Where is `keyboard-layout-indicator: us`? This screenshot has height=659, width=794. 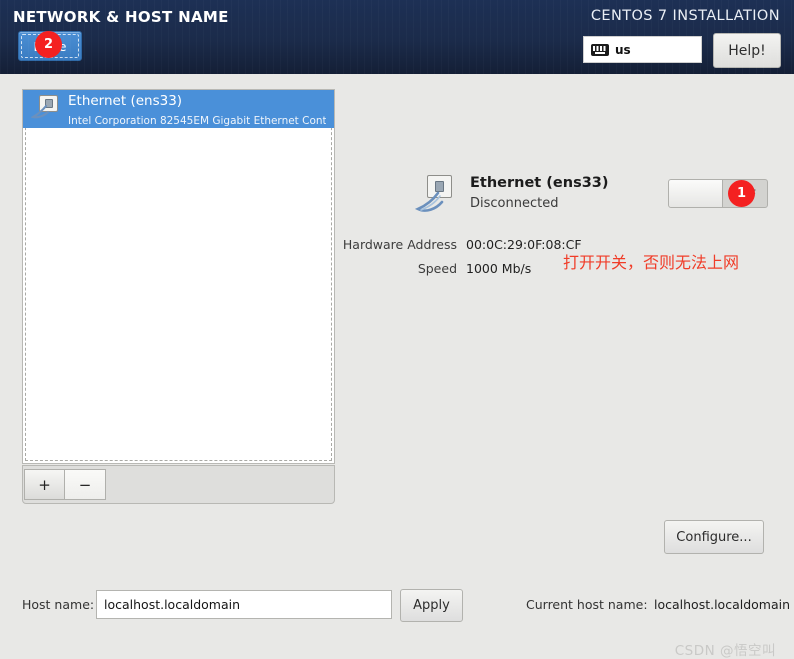
keyboard-layout-indicator: us is located at coordinates (642, 49).